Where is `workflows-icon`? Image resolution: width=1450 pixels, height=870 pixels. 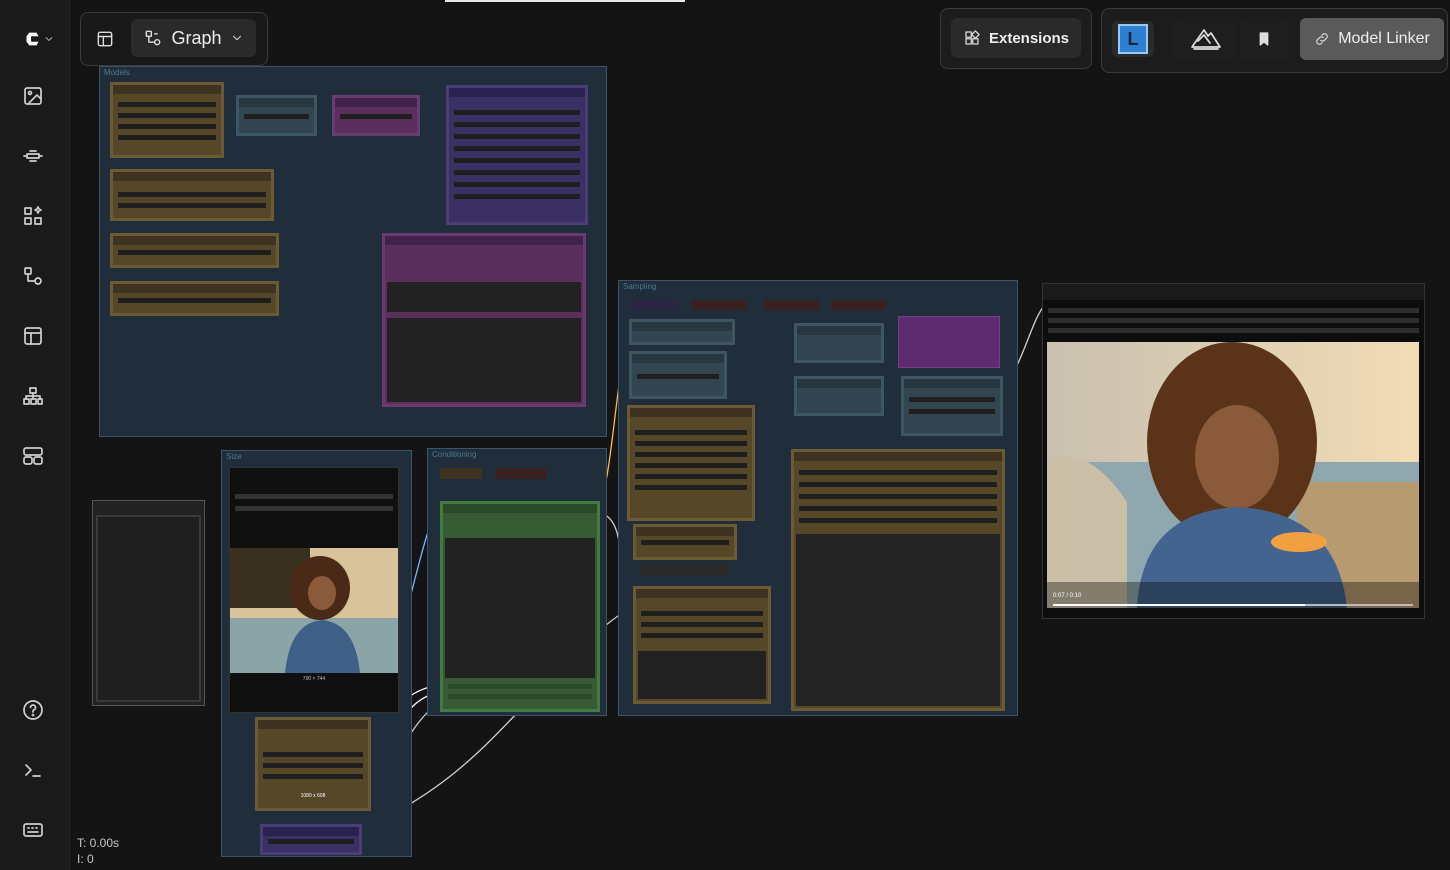 workflows-icon is located at coordinates (33, 276).